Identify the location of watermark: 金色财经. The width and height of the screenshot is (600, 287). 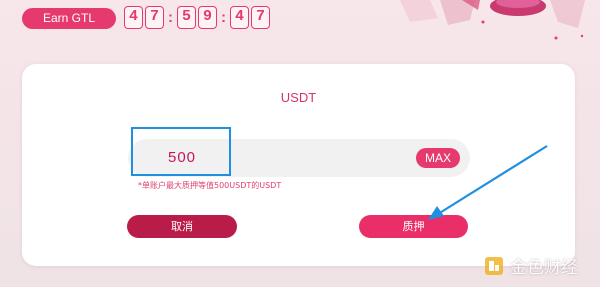
(531, 265).